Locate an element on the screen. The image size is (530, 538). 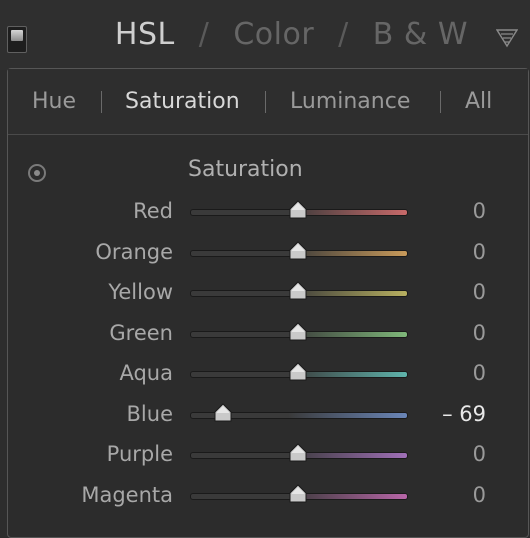
slider-row-green: Green 0 is located at coordinates (268, 341).